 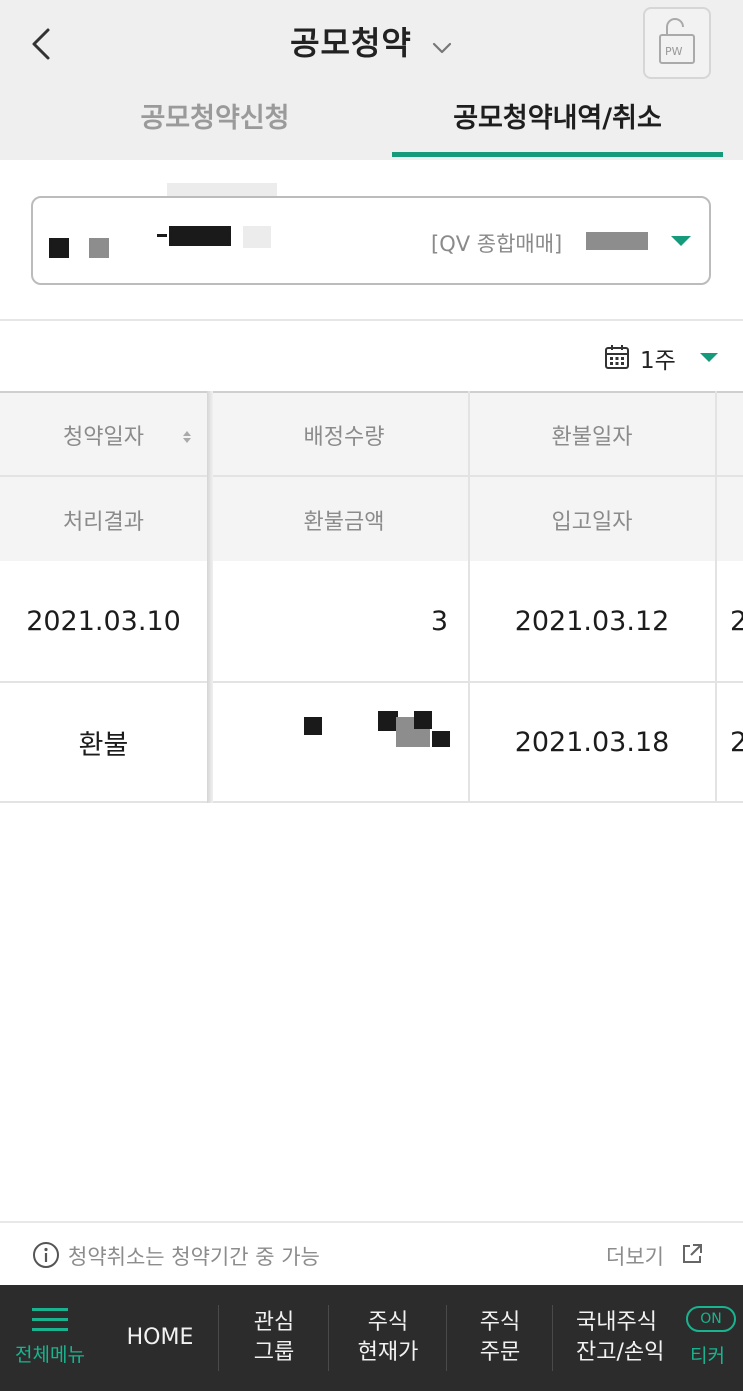 I want to click on column-header: 환불금액, so click(x=344, y=520).